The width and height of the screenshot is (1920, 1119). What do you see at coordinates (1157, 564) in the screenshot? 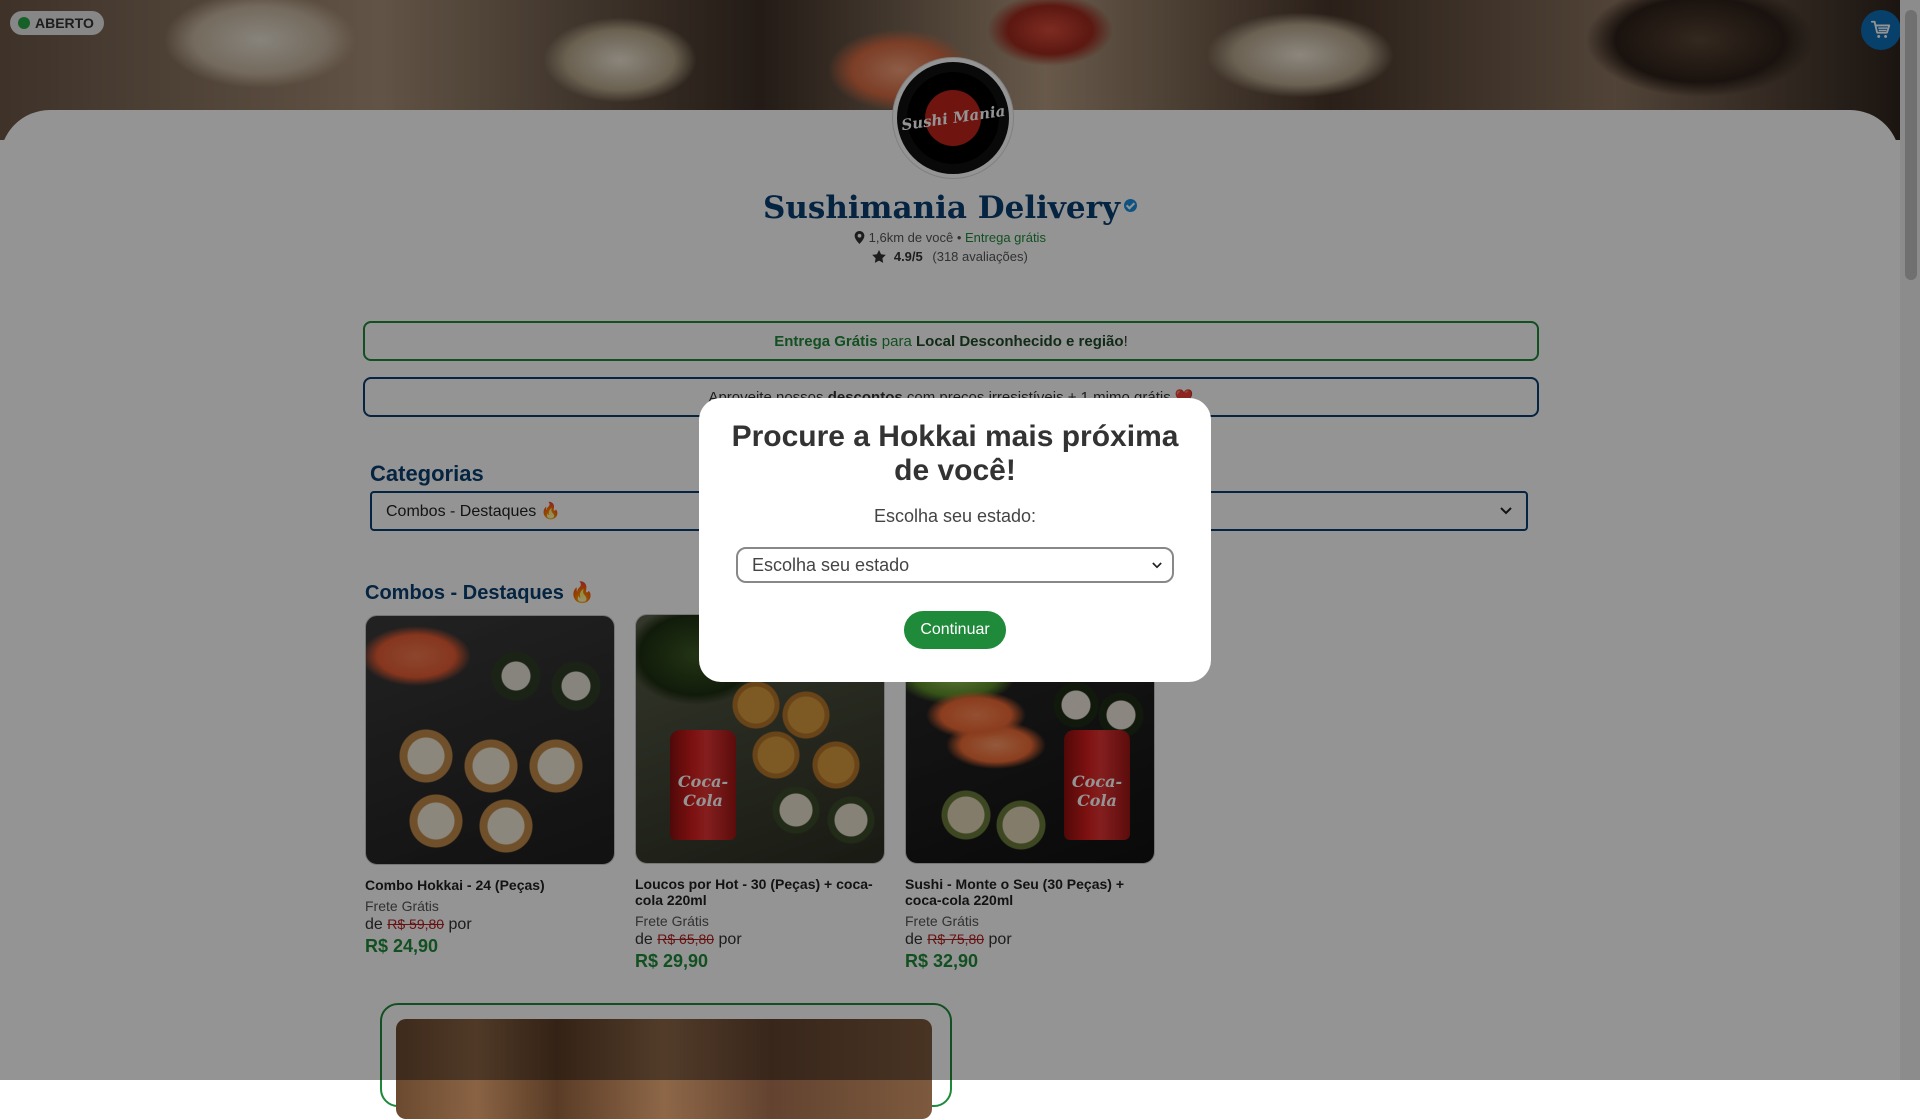
I see `chevron-down-icon` at bounding box center [1157, 564].